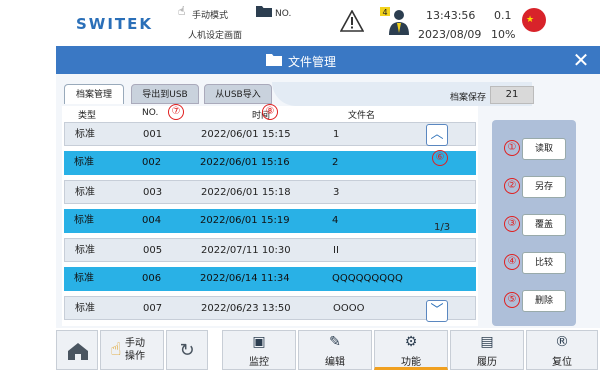 The image size is (600, 372). I want to click on table-row: 标准 004 2022/06/01 15:19 4, so click(270, 221).